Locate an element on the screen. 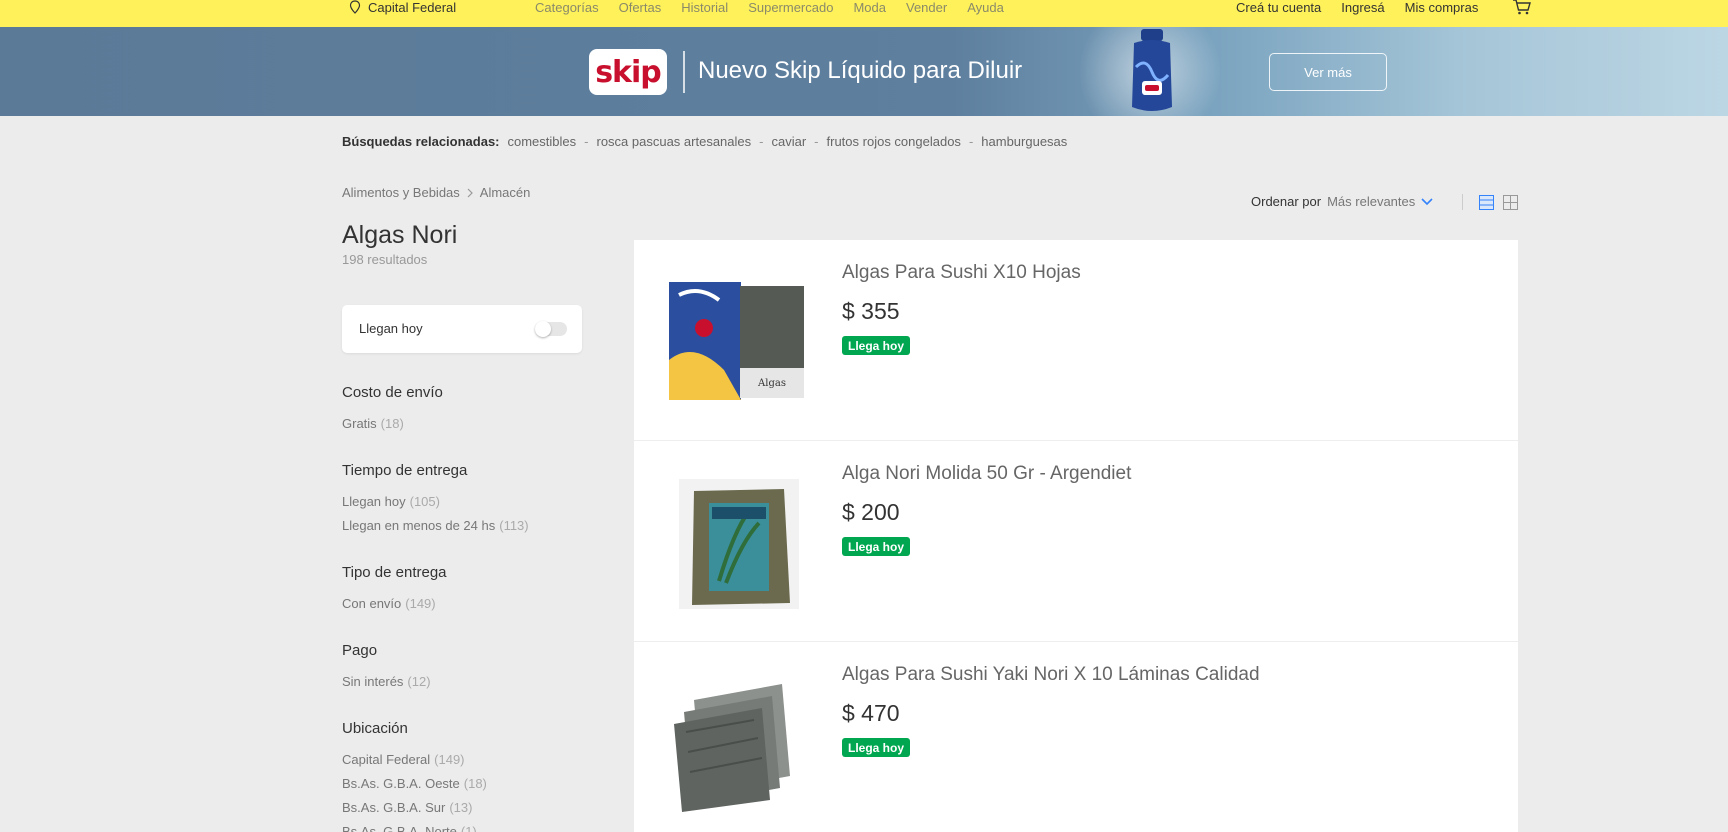  location-pin-icon is located at coordinates (355, 7).